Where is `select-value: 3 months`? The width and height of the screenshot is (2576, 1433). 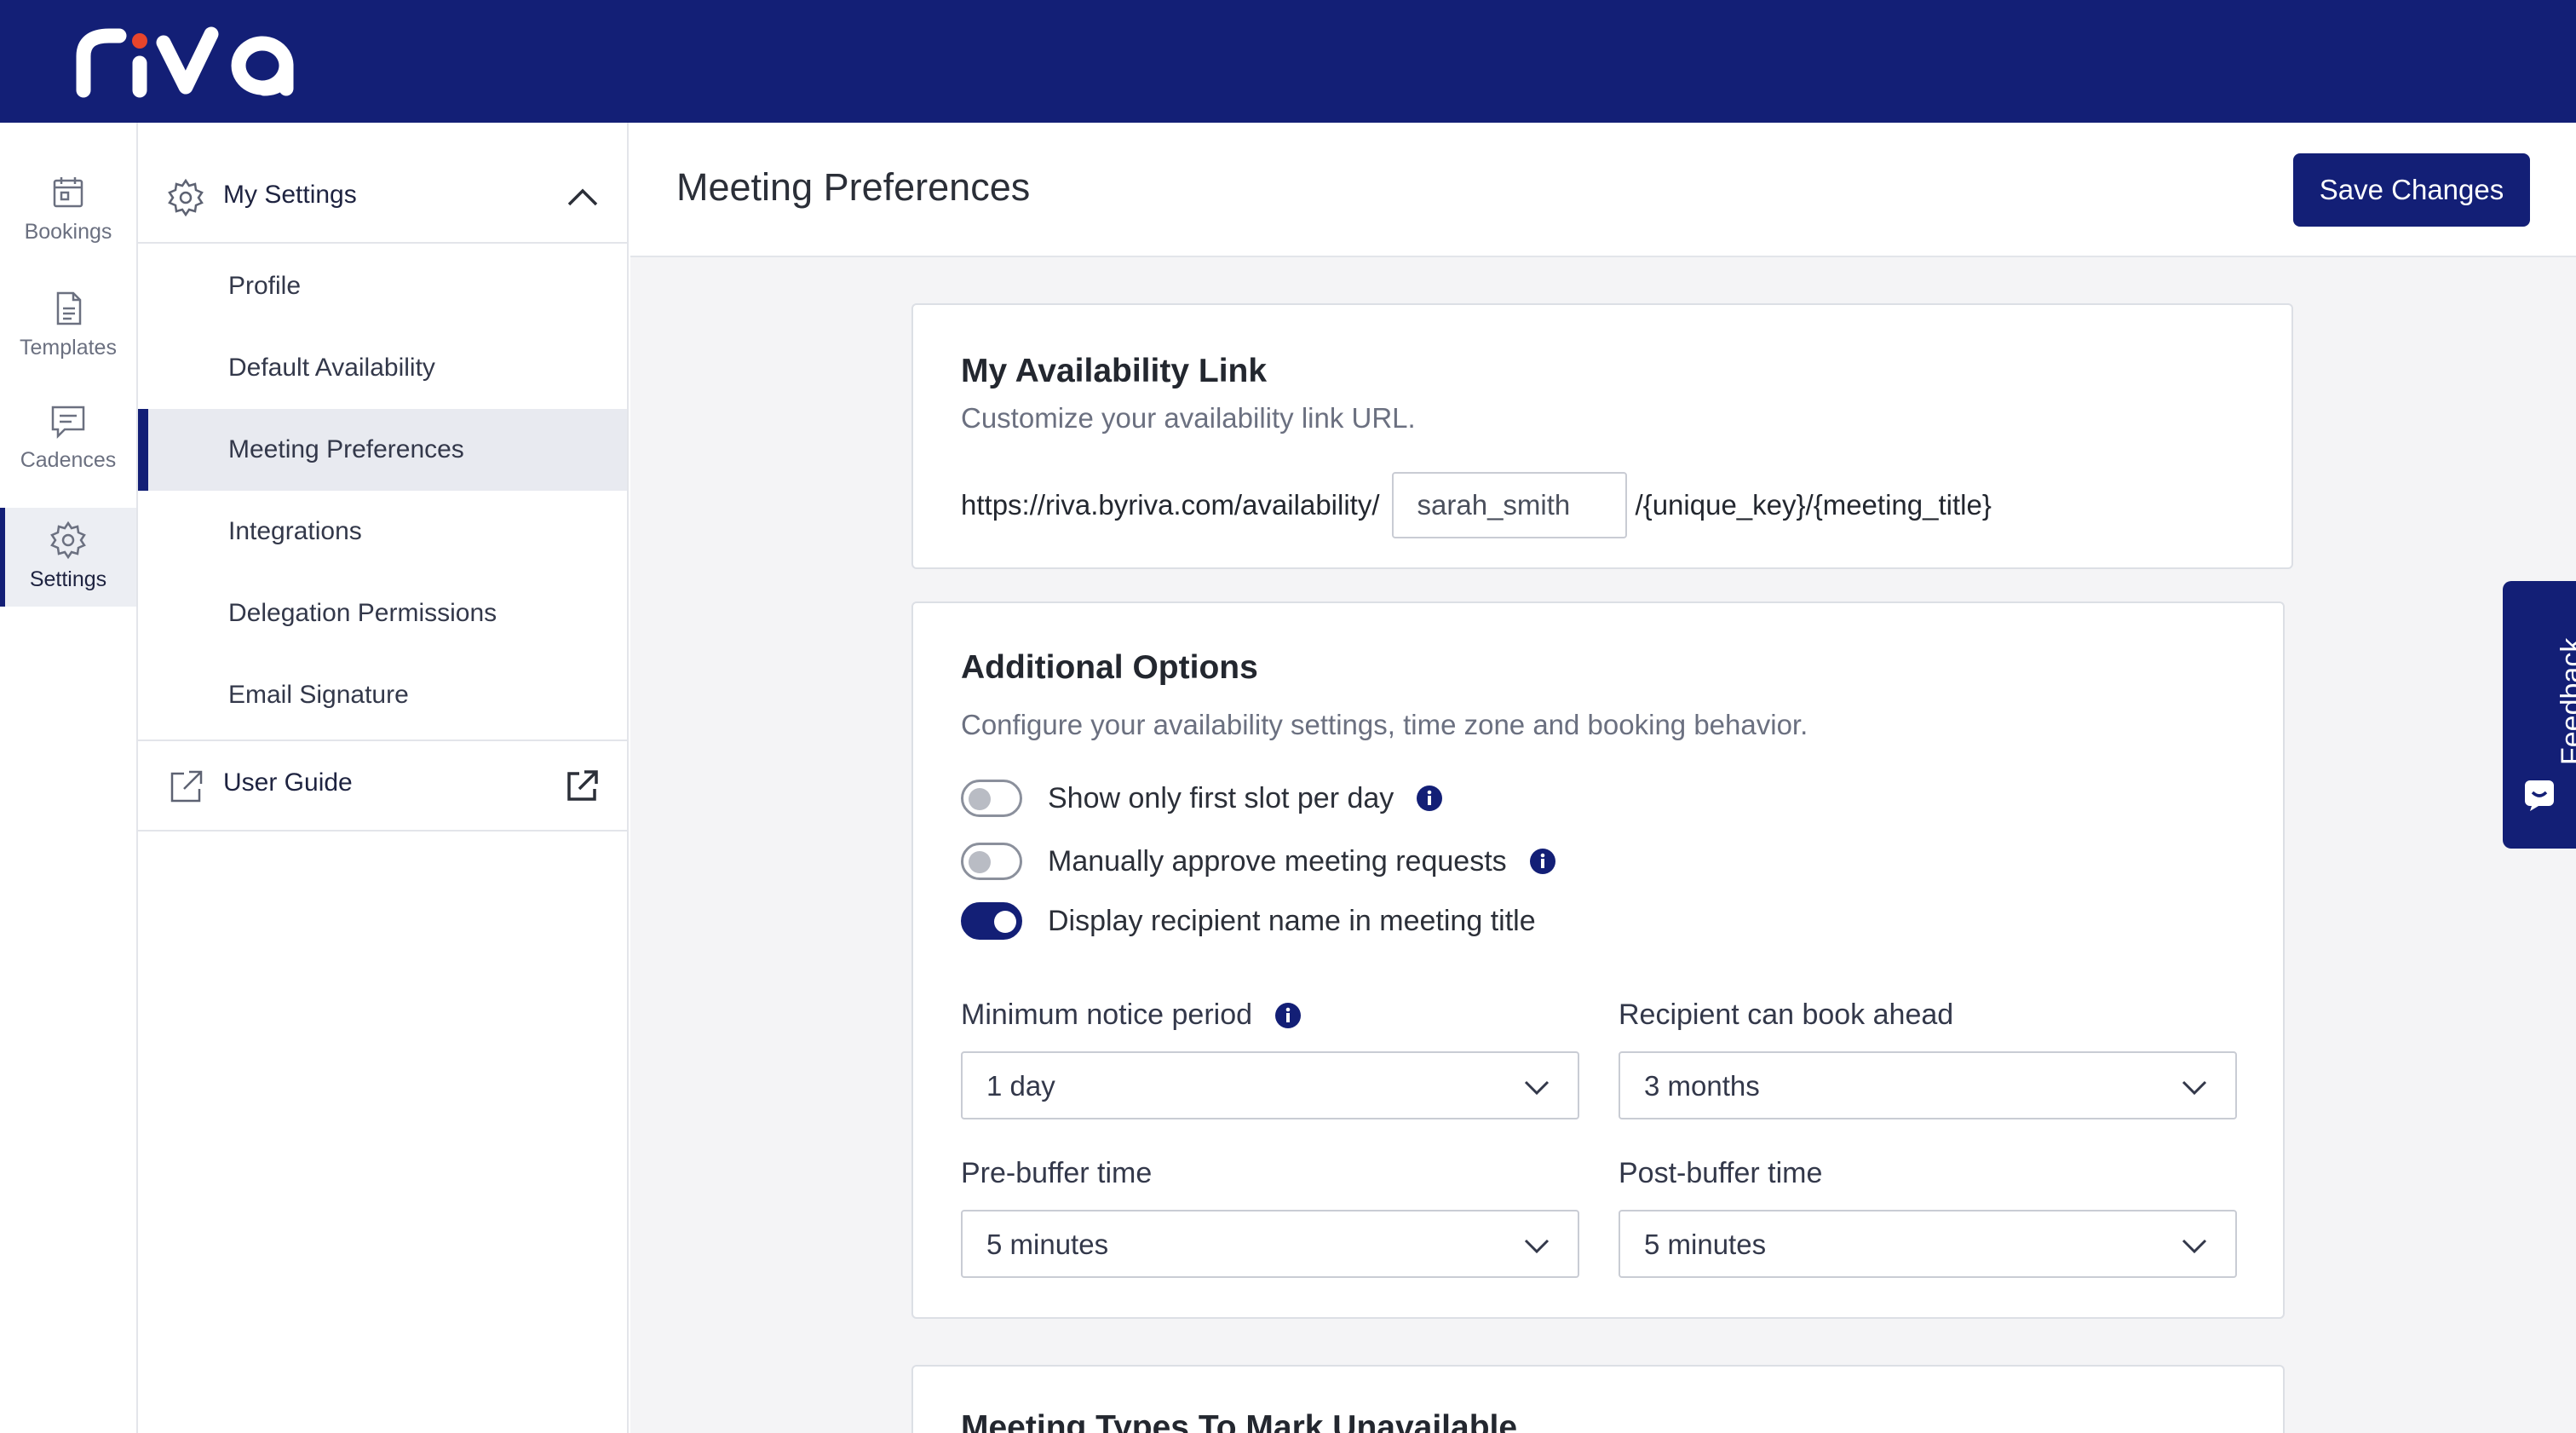 select-value: 3 months is located at coordinates (1702, 1086).